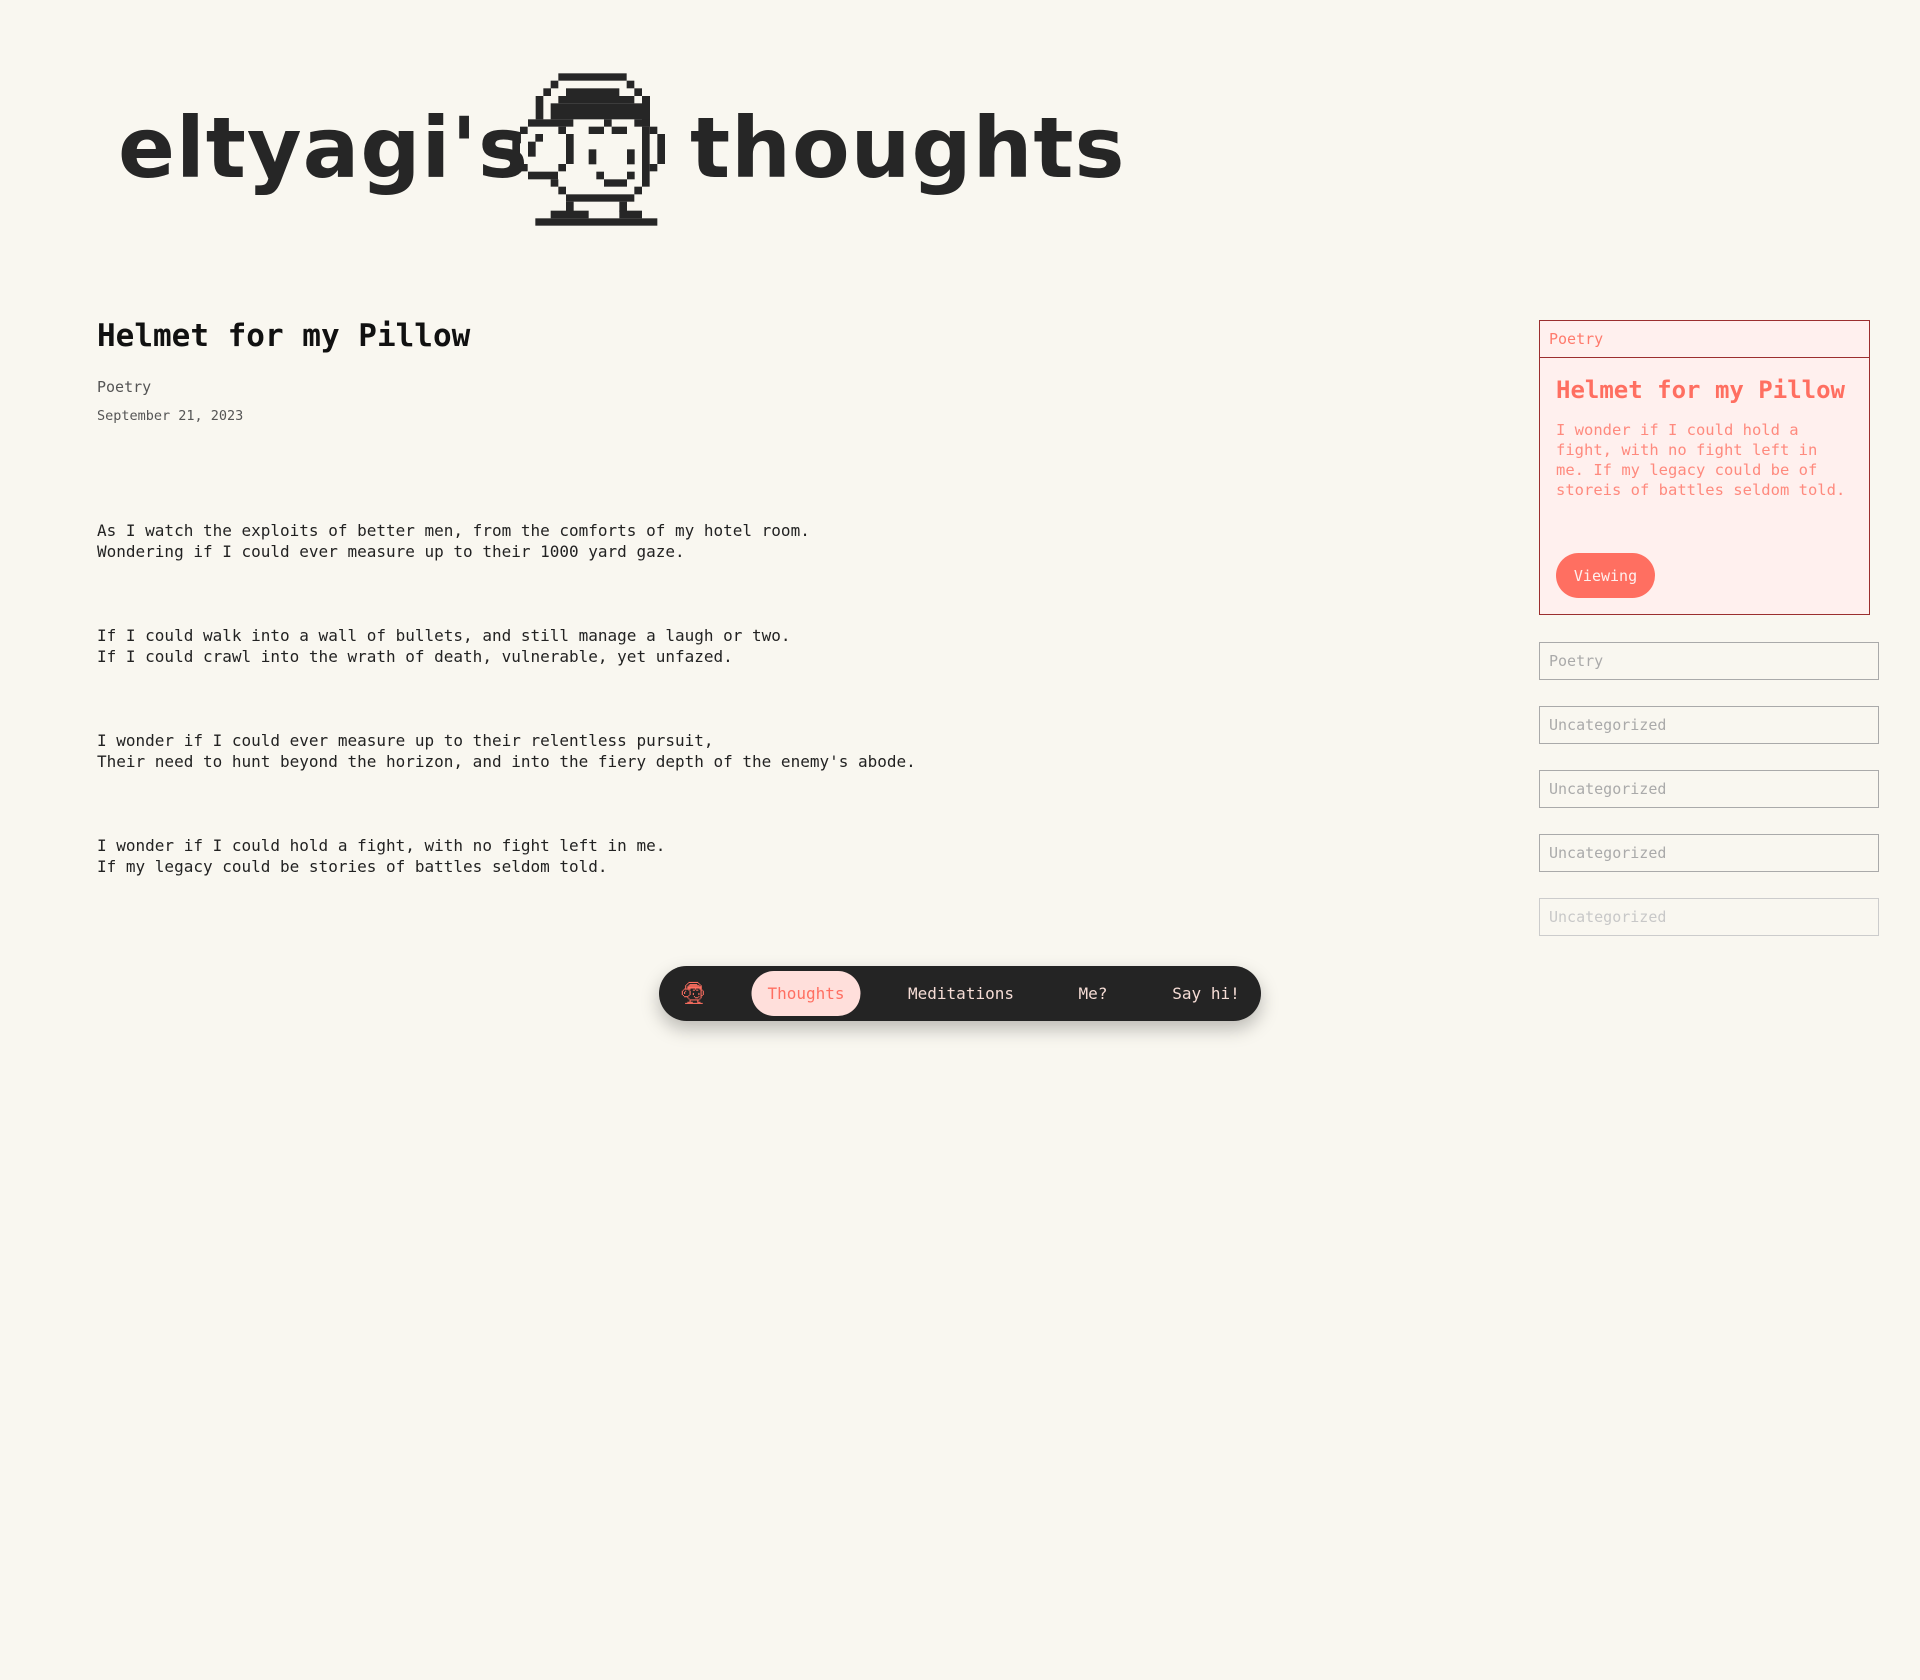 This screenshot has width=1920, height=1680. What do you see at coordinates (1605, 575) in the screenshot?
I see `viewing-button: Viewing` at bounding box center [1605, 575].